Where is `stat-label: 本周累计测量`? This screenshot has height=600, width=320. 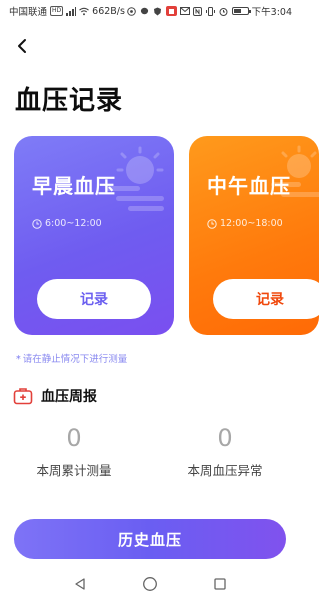
stat-label: 本周累计测量 is located at coordinates (74, 470).